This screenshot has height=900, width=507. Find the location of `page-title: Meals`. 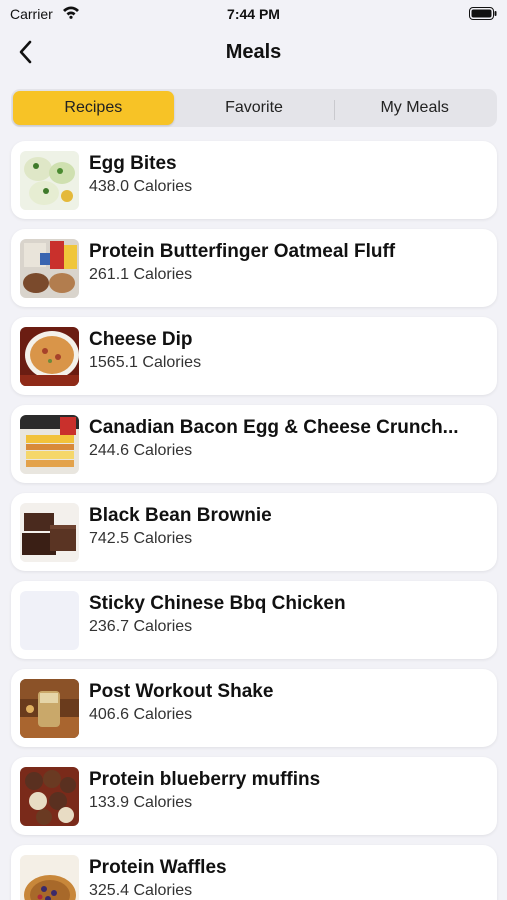

page-title: Meals is located at coordinates (253, 52).